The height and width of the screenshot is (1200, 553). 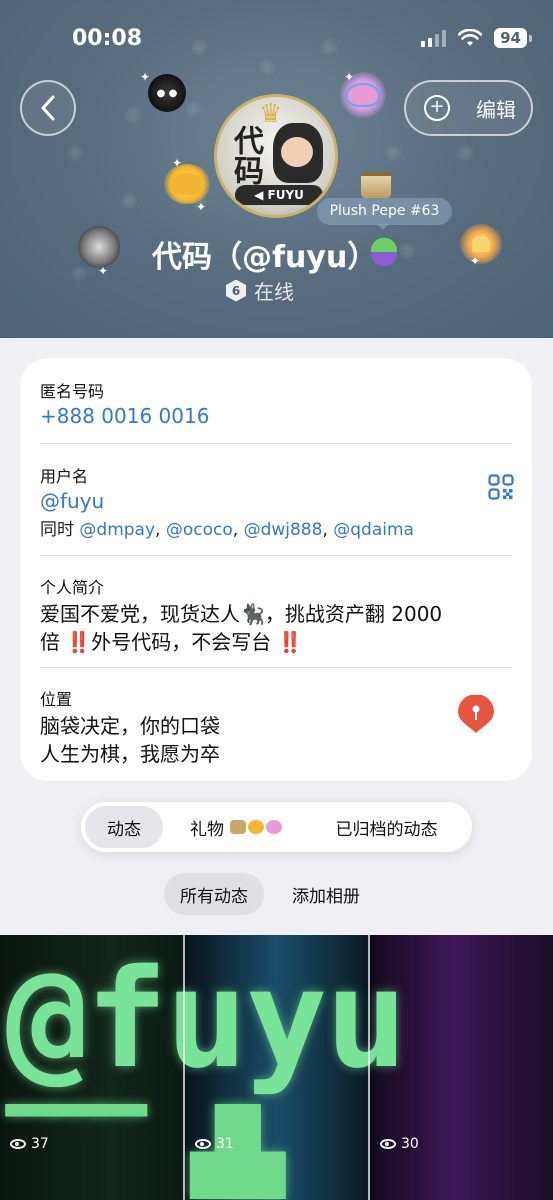 What do you see at coordinates (276, 403) in the screenshot?
I see `anon-number-row: 匿名号码 +888 0016 0016` at bounding box center [276, 403].